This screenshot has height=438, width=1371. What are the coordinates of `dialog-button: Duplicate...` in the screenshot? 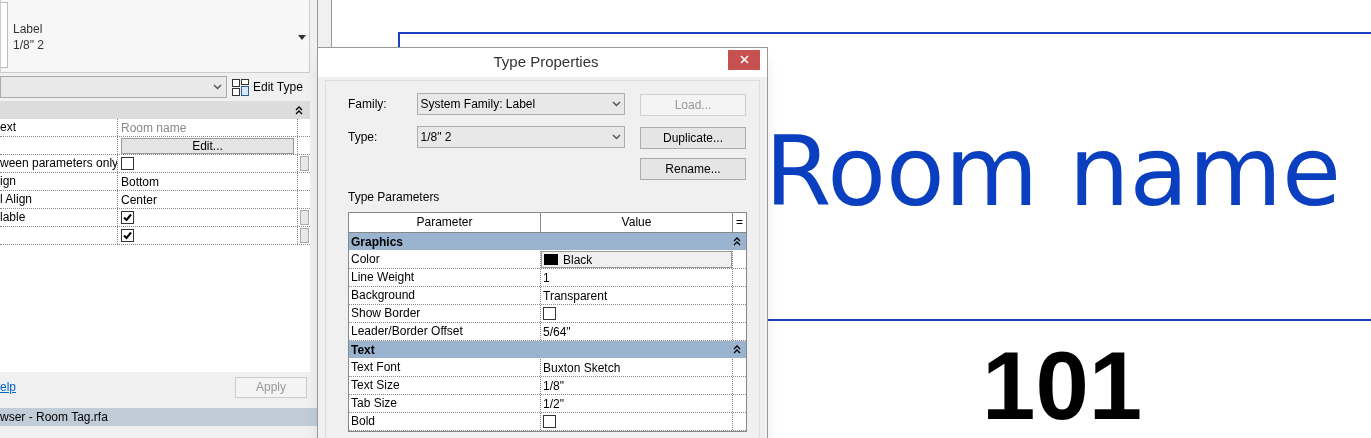 It's located at (693, 138).